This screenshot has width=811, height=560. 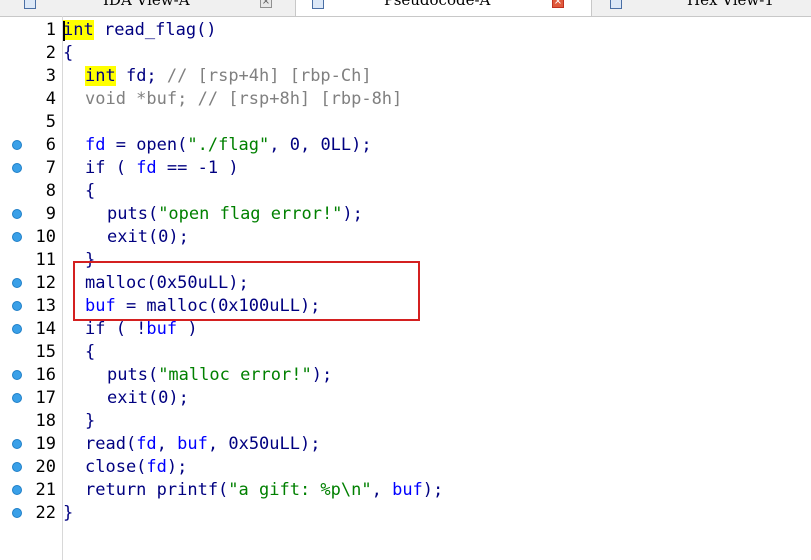 I want to click on line-number: 19, so click(x=45, y=444).